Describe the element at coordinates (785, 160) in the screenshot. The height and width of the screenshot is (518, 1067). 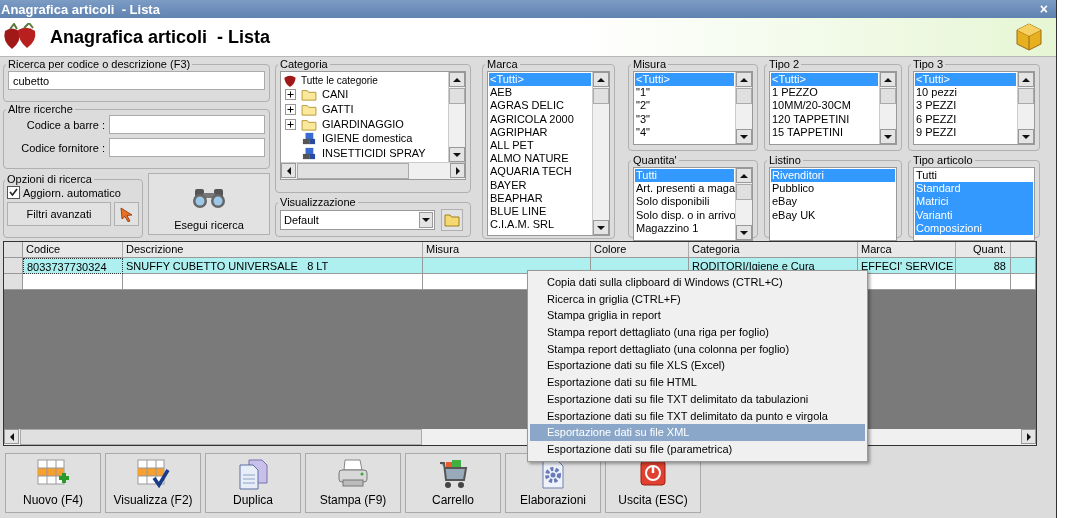
I see `group-label: Listino` at that location.